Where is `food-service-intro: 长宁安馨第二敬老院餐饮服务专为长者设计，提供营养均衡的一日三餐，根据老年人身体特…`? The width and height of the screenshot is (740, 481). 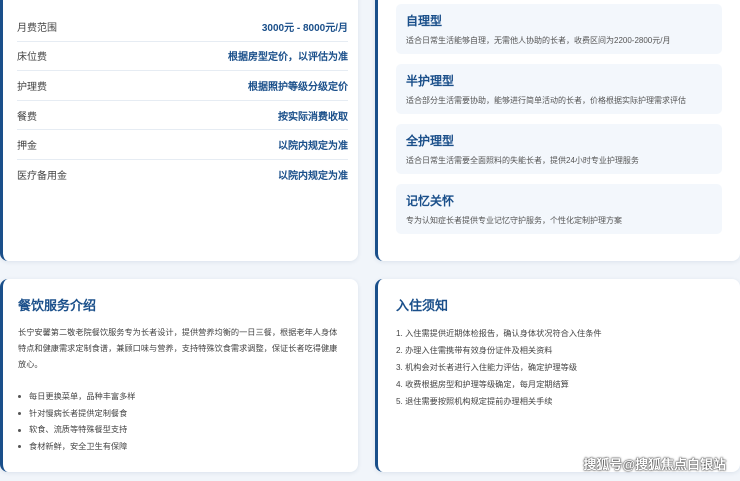
food-service-intro: 长宁安馨第二敬老院餐饮服务专为长者设计，提供营养均衡的一日三餐，根据老年人身体特… is located at coordinates (178, 348).